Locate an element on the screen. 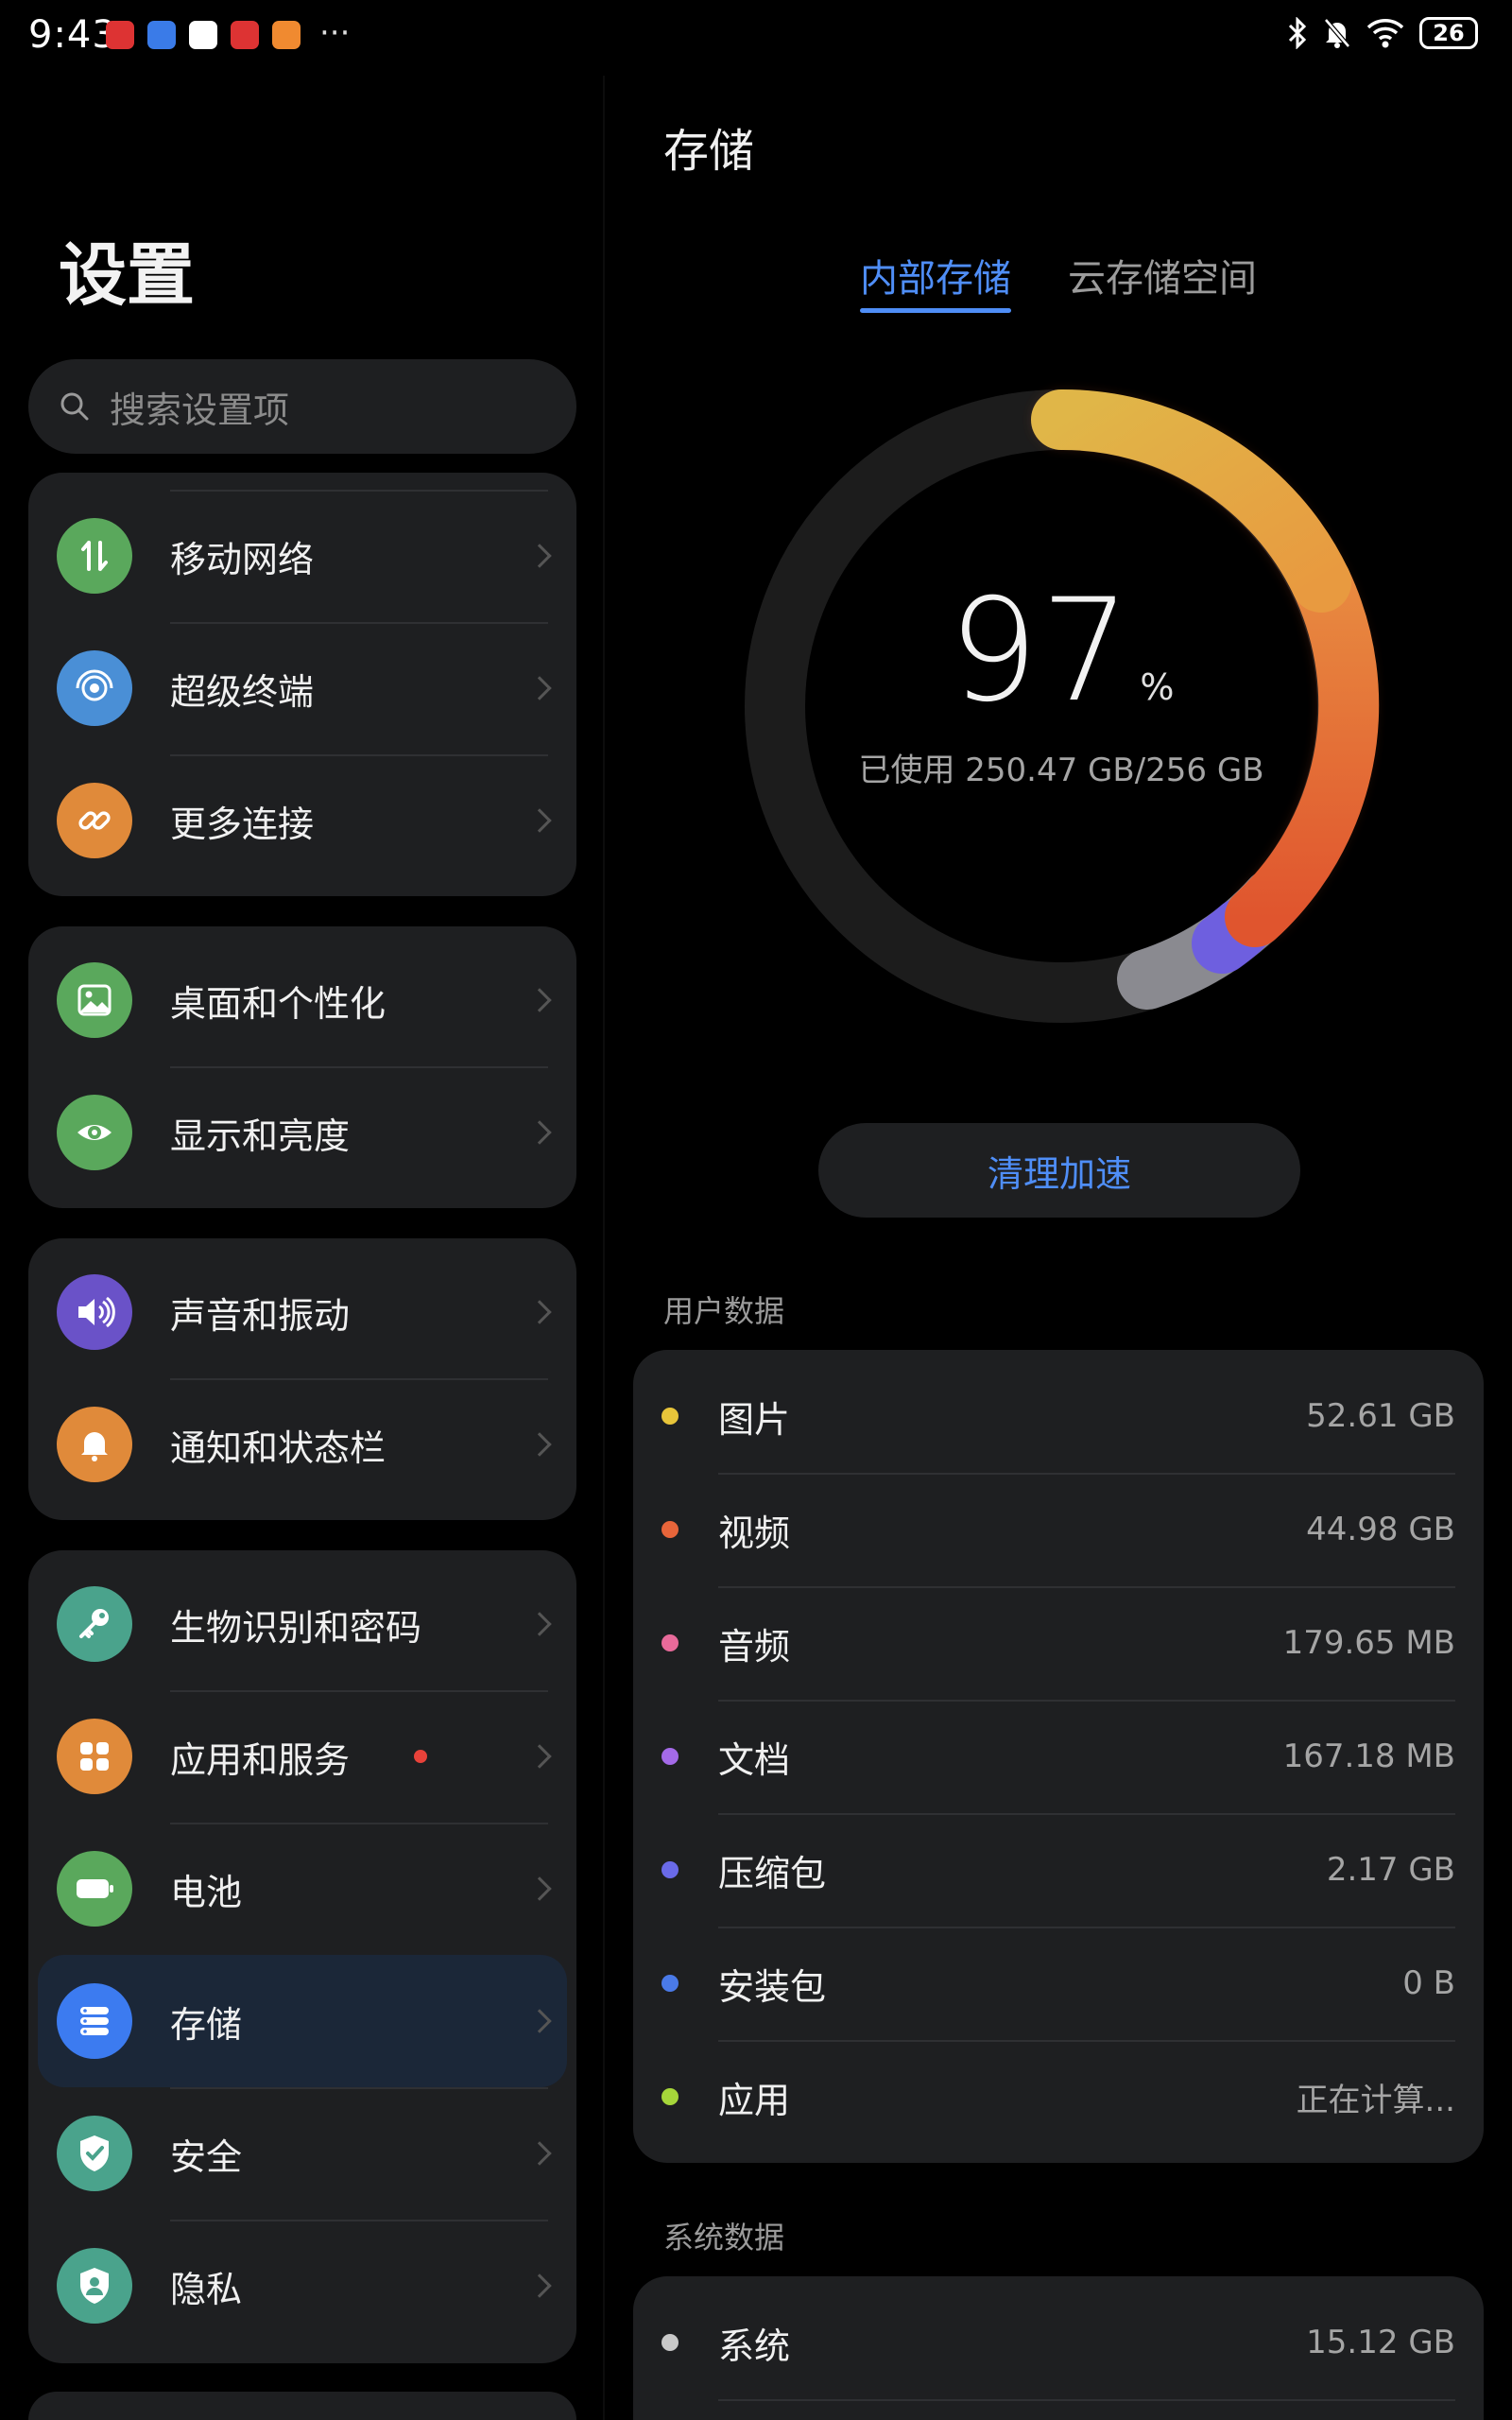 This screenshot has width=1512, height=2420. link-icon is located at coordinates (94, 820).